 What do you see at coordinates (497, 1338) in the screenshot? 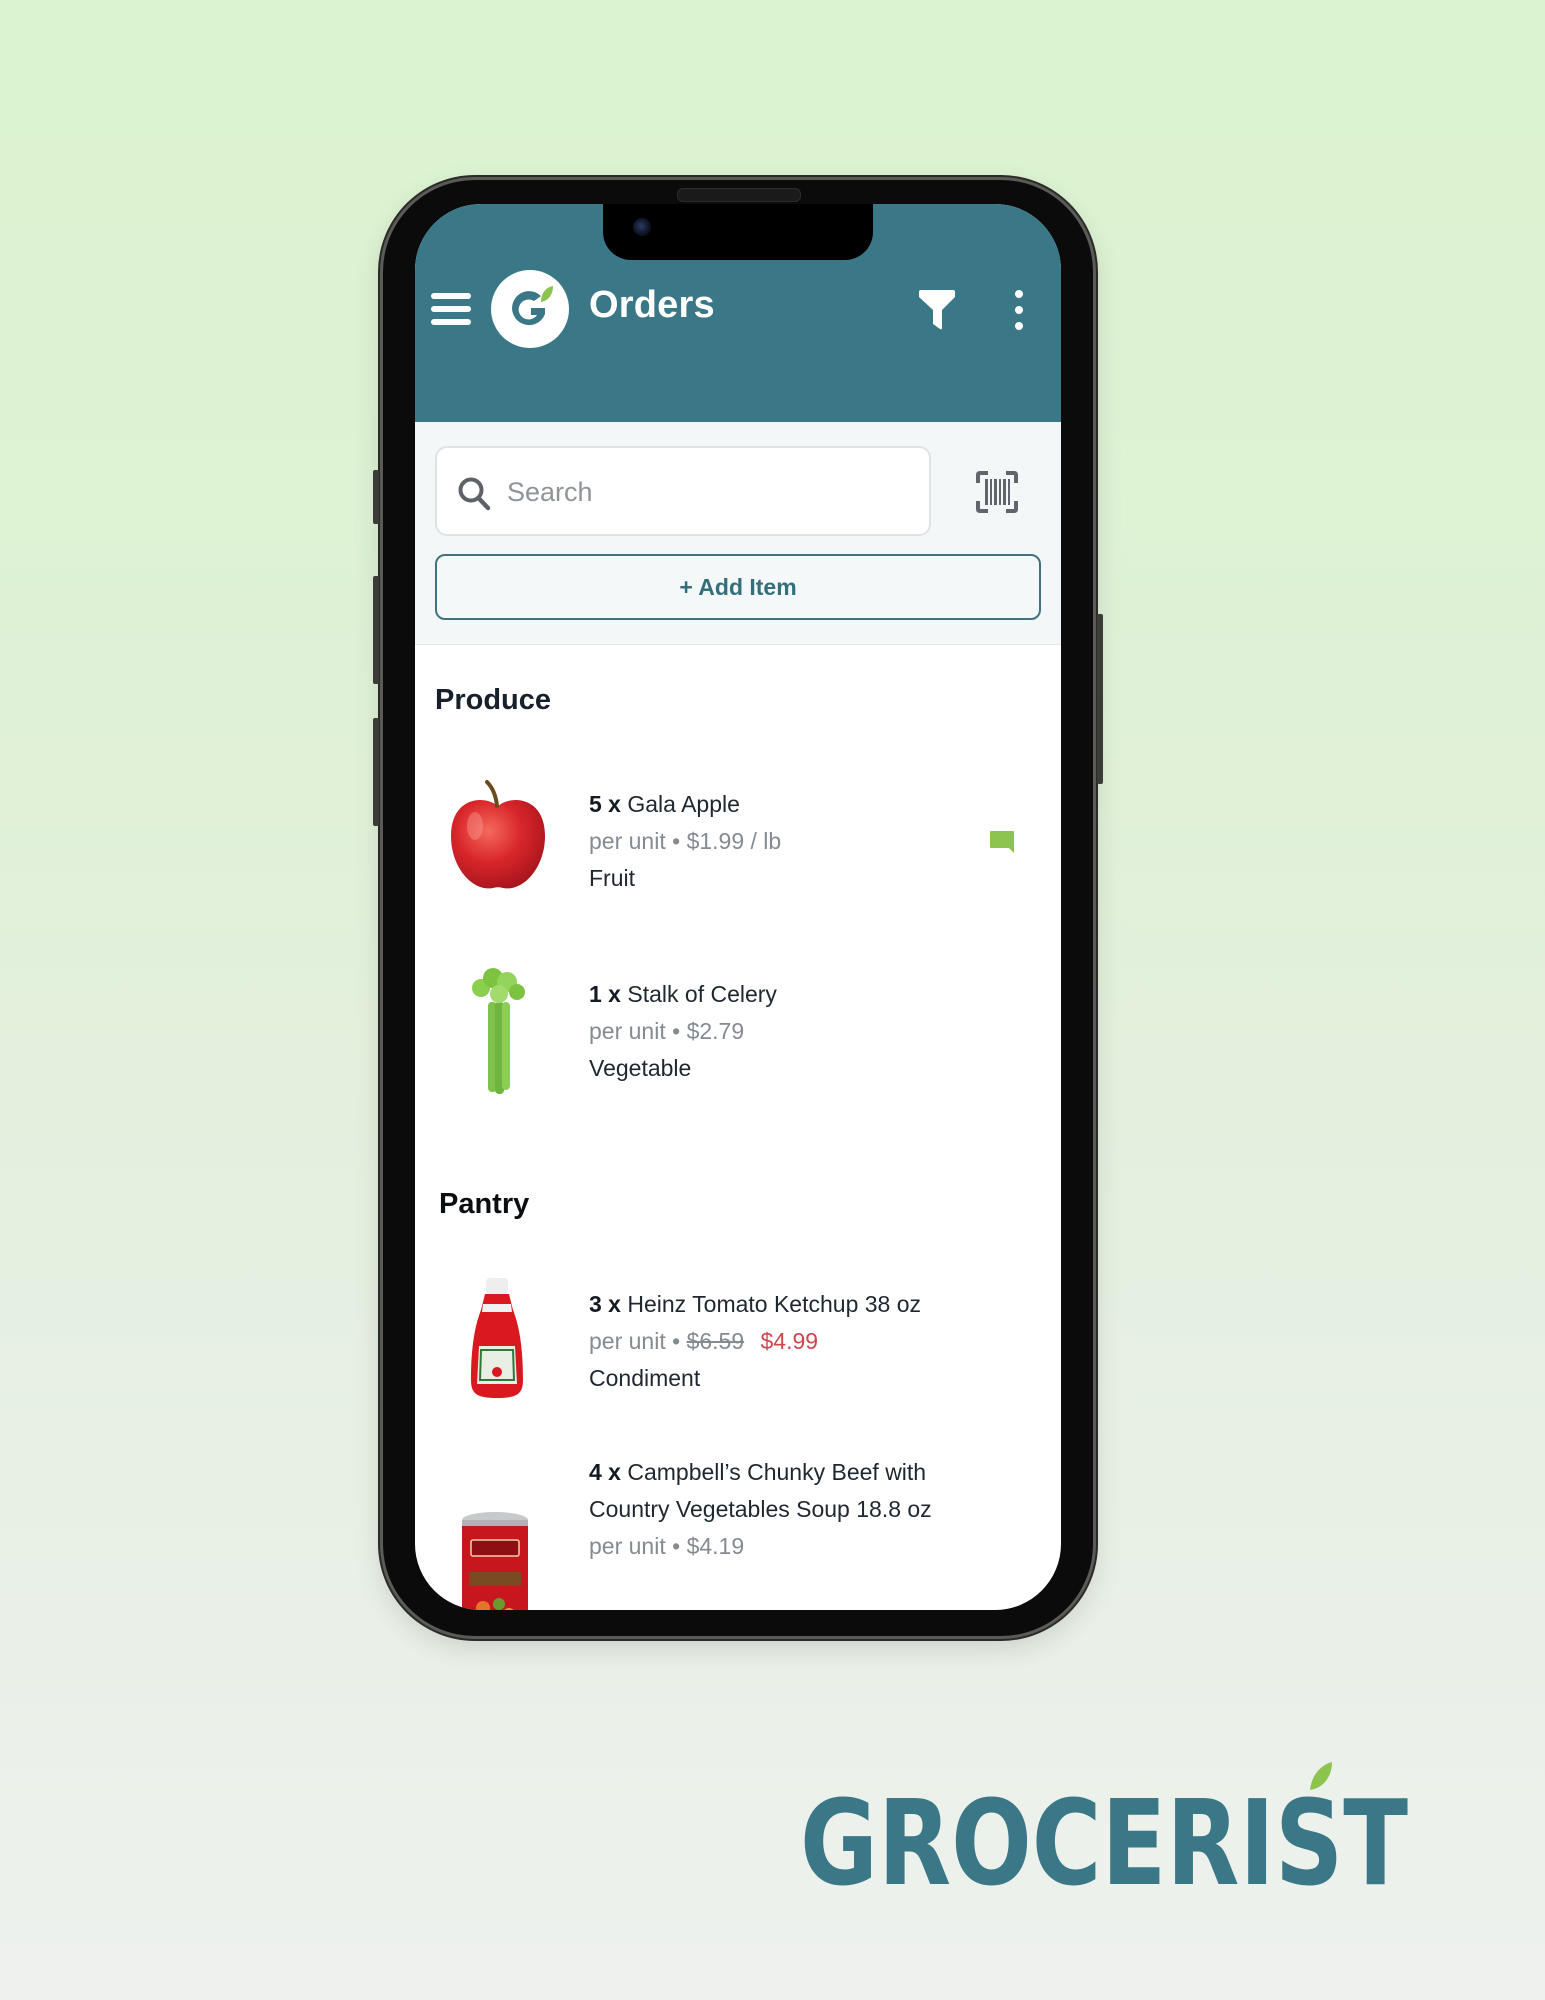
I see `item-image-ketchup` at bounding box center [497, 1338].